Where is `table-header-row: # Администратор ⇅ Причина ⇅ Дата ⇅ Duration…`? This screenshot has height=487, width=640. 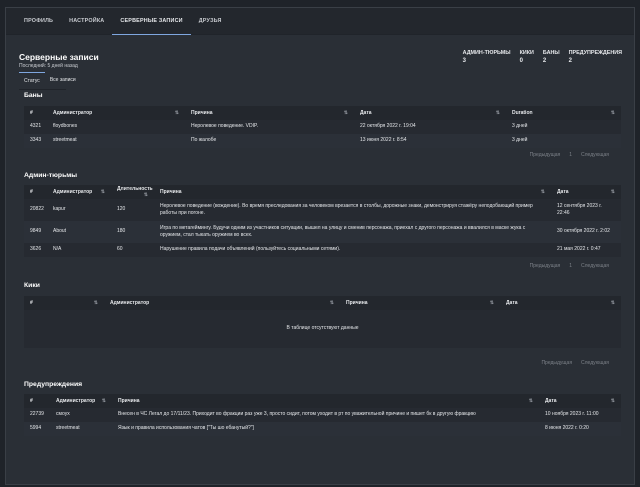
table-header-row: # Администратор ⇅ Причина ⇅ Дата ⇅ Duration… is located at coordinates (322, 113).